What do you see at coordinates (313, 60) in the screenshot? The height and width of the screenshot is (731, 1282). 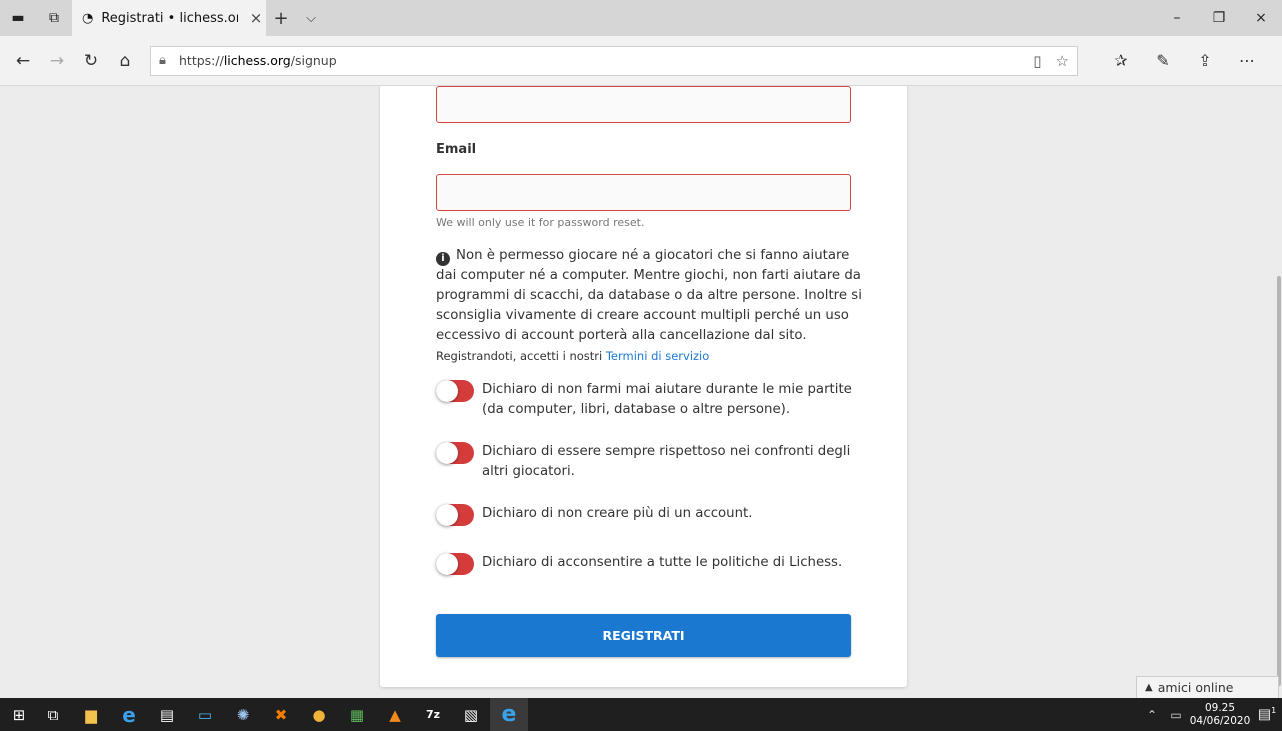 I see `url-path: /signup` at bounding box center [313, 60].